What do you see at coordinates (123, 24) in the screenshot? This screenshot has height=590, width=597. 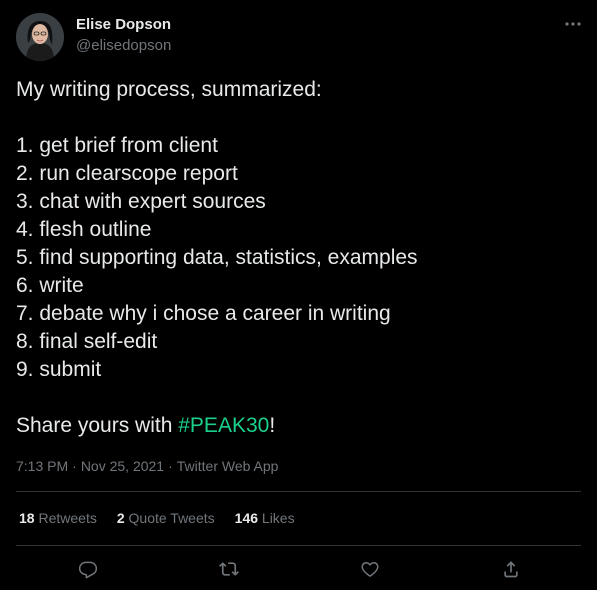 I see `author-name: Elise Dopson` at bounding box center [123, 24].